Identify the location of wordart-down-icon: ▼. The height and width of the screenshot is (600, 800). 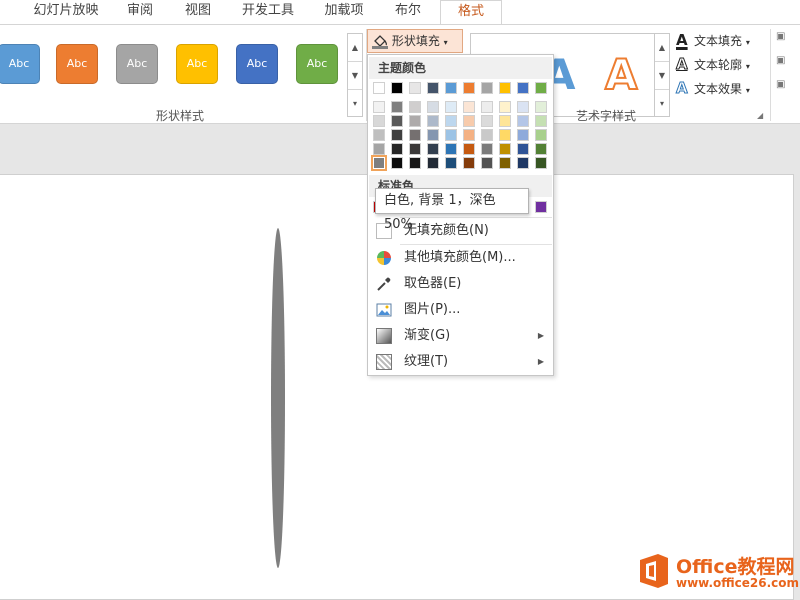
(662, 76).